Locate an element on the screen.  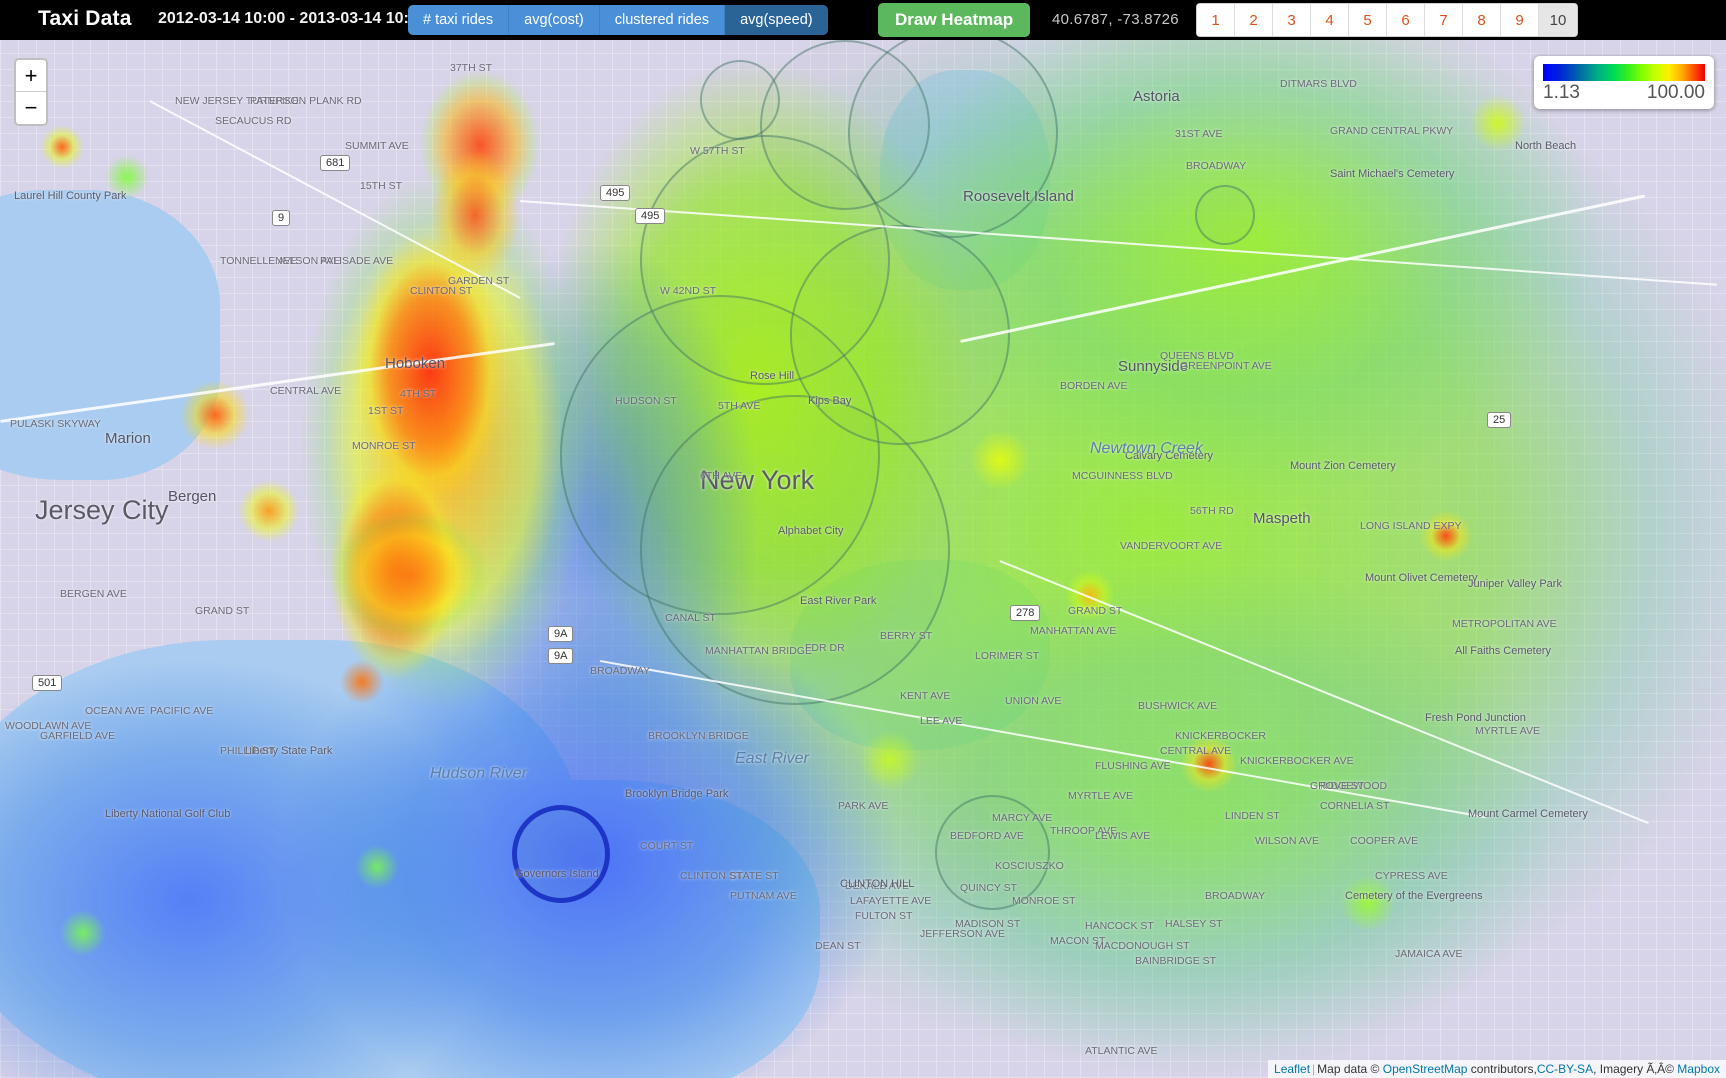
attribution-contributors: contributors, is located at coordinates (1503, 1069).